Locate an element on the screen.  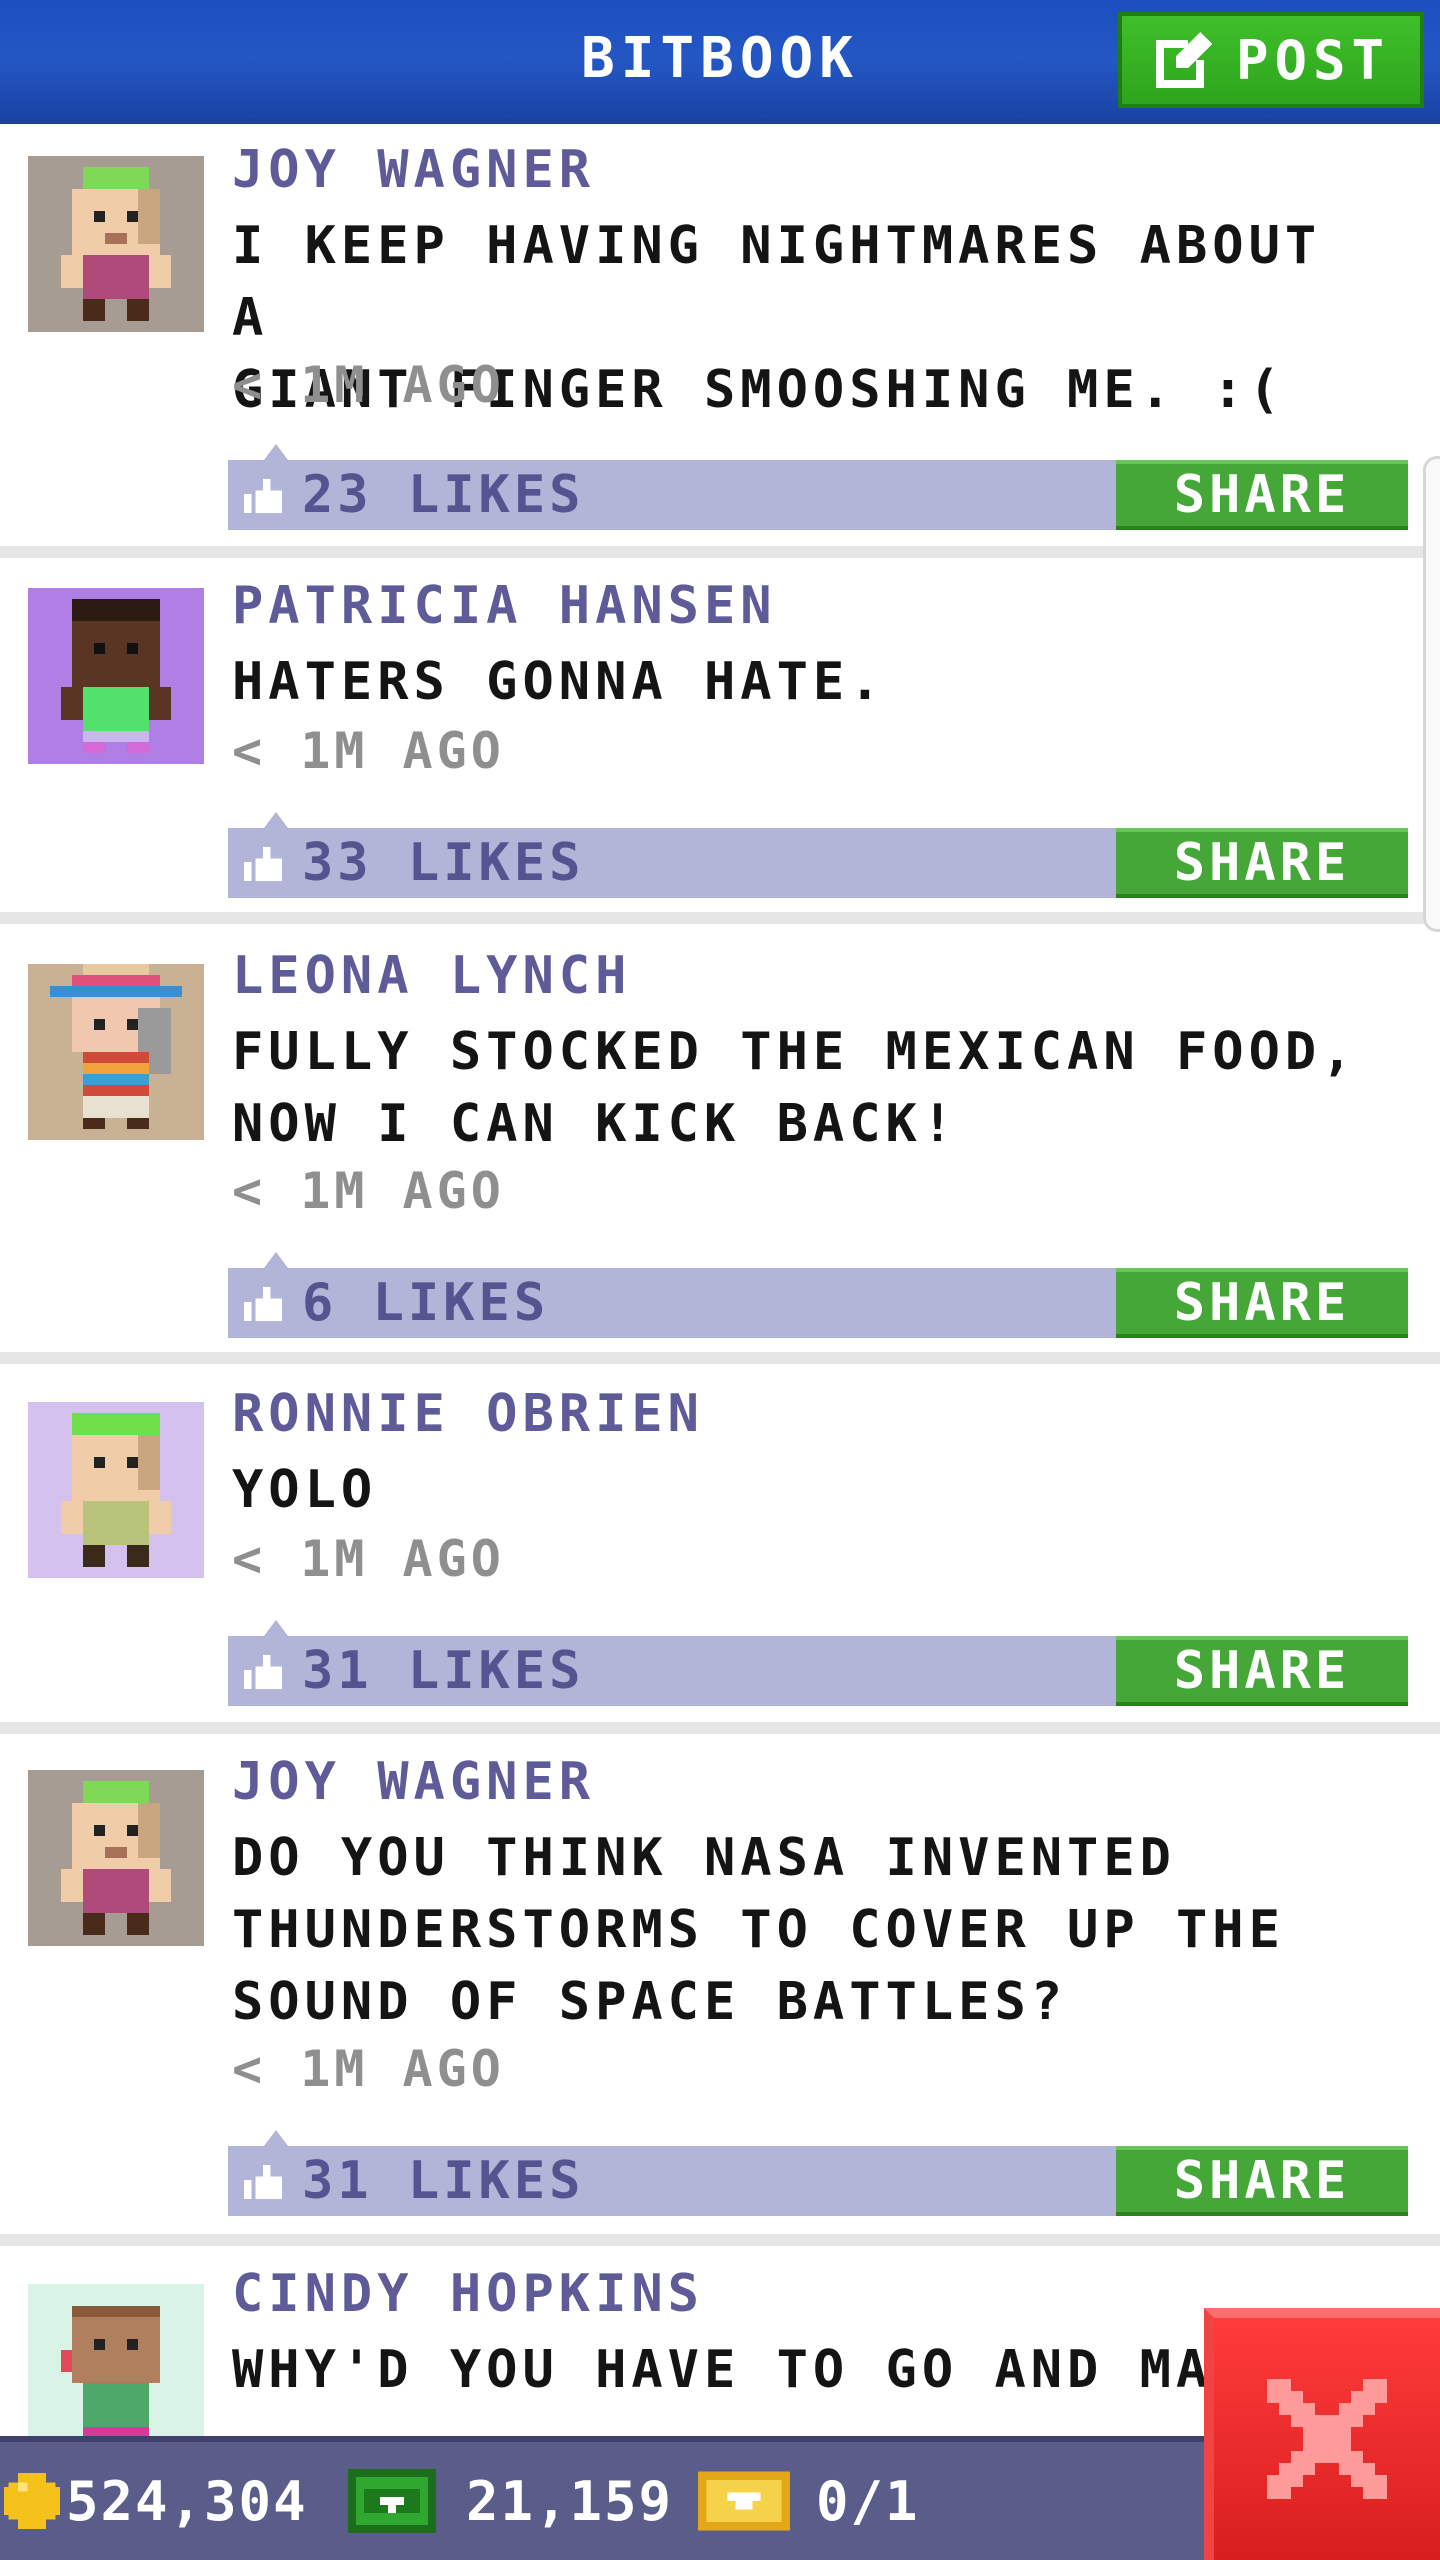
edit-icon is located at coordinates (1183, 60).